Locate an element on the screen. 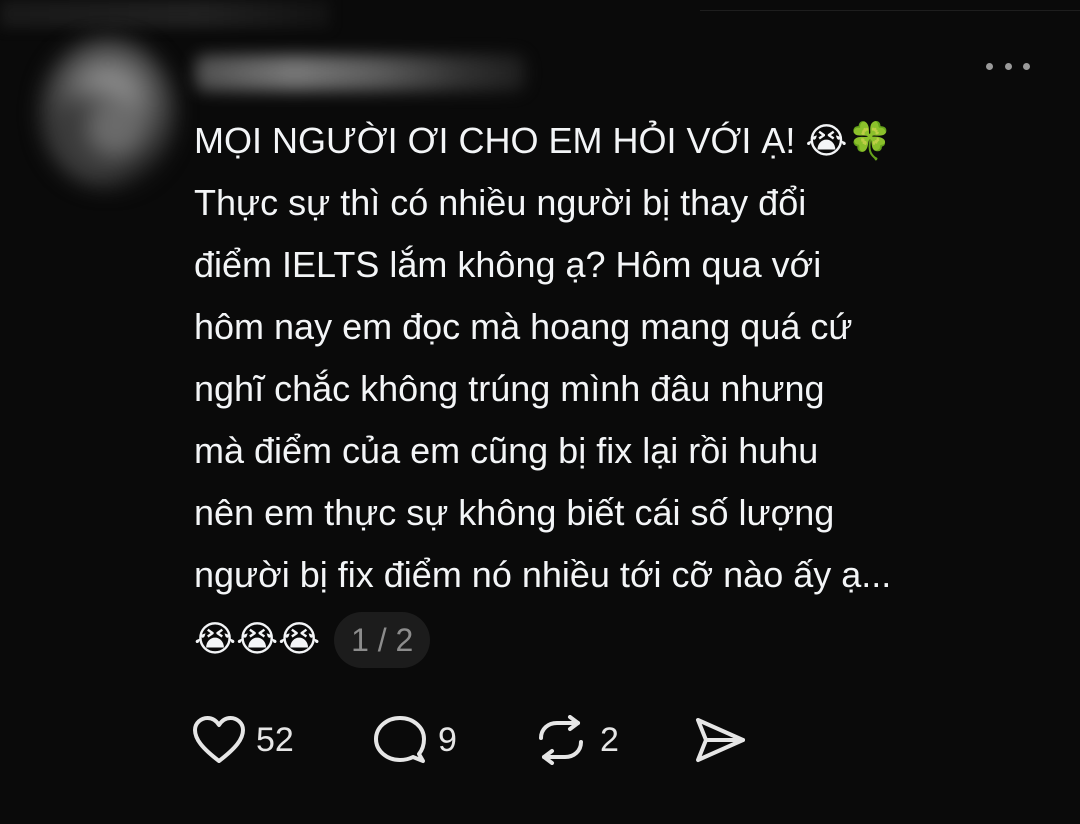  reply-button: 9 is located at coordinates (452, 740).